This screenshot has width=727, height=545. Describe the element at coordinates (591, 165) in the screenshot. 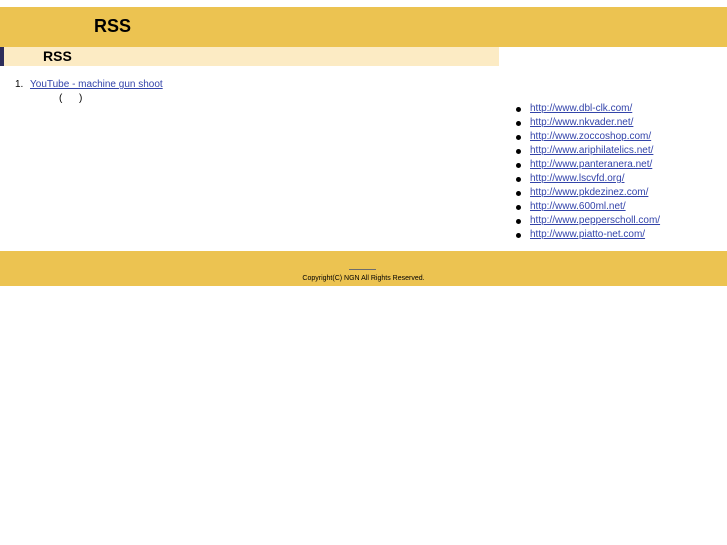

I see `external-link: http://www.panteranera.net/` at that location.